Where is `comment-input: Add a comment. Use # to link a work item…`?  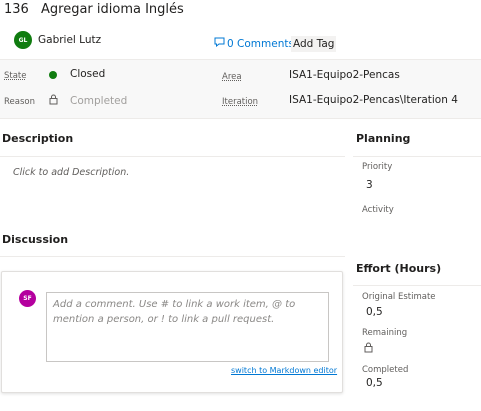
comment-input: Add a comment. Use # to link a work item… is located at coordinates (187, 327).